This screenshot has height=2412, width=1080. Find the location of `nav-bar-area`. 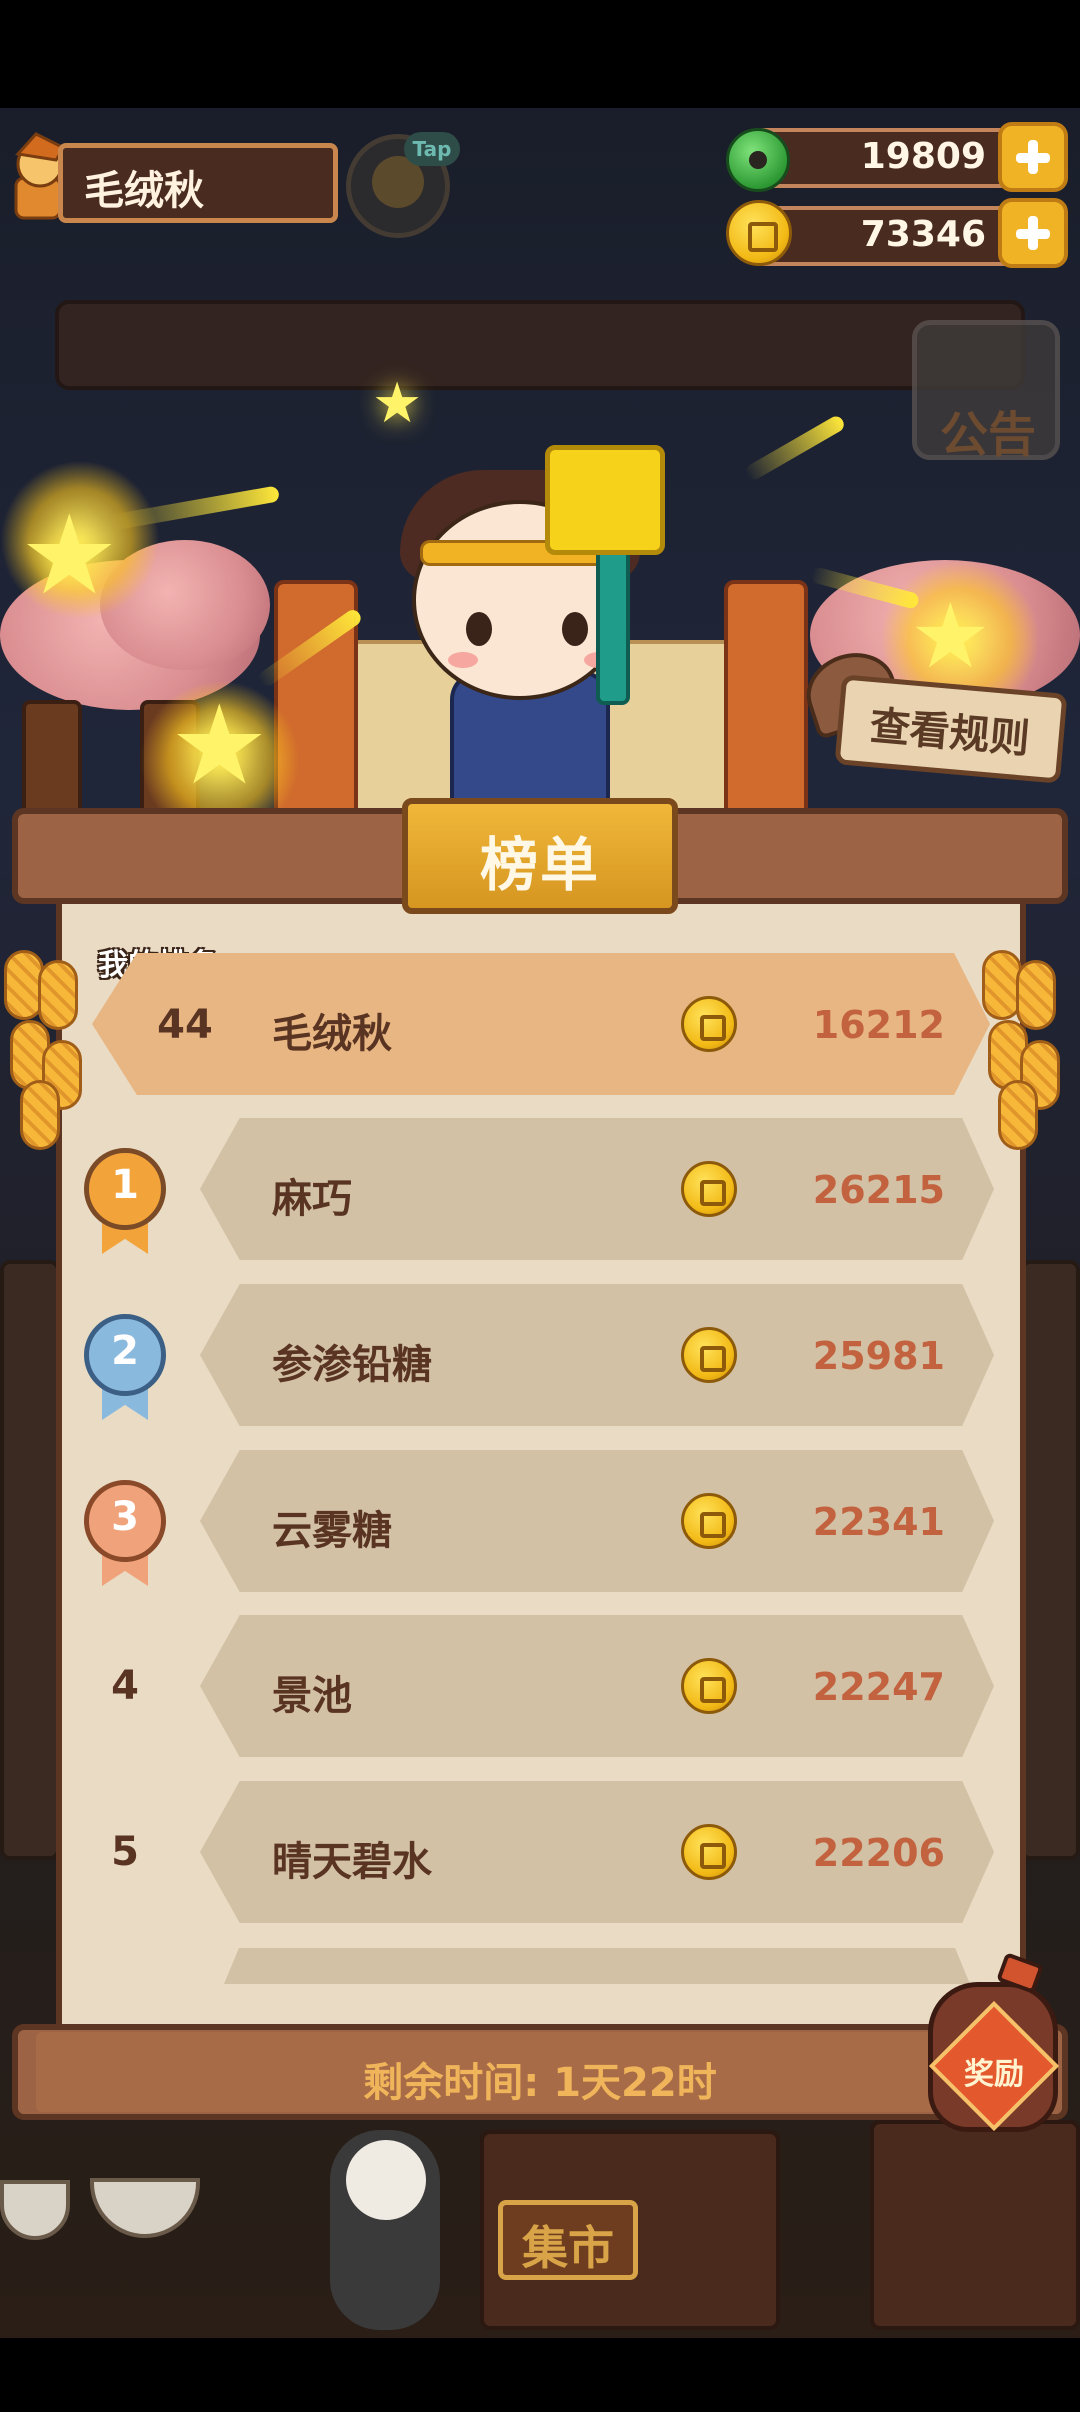

nav-bar-area is located at coordinates (540, 2375).